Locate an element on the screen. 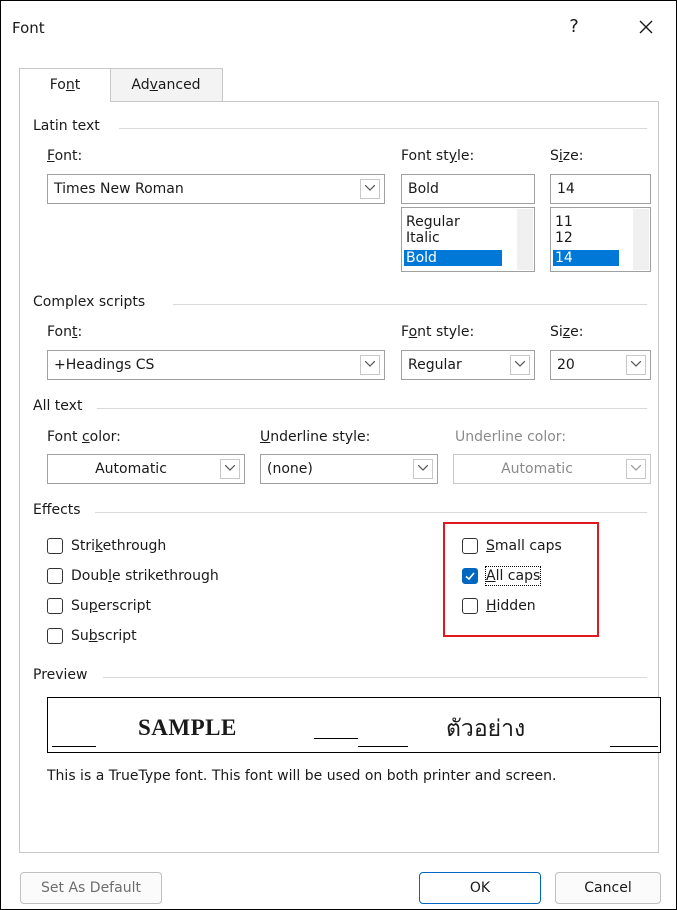 The width and height of the screenshot is (677, 910). font-color-value: Automatic is located at coordinates (131, 469).